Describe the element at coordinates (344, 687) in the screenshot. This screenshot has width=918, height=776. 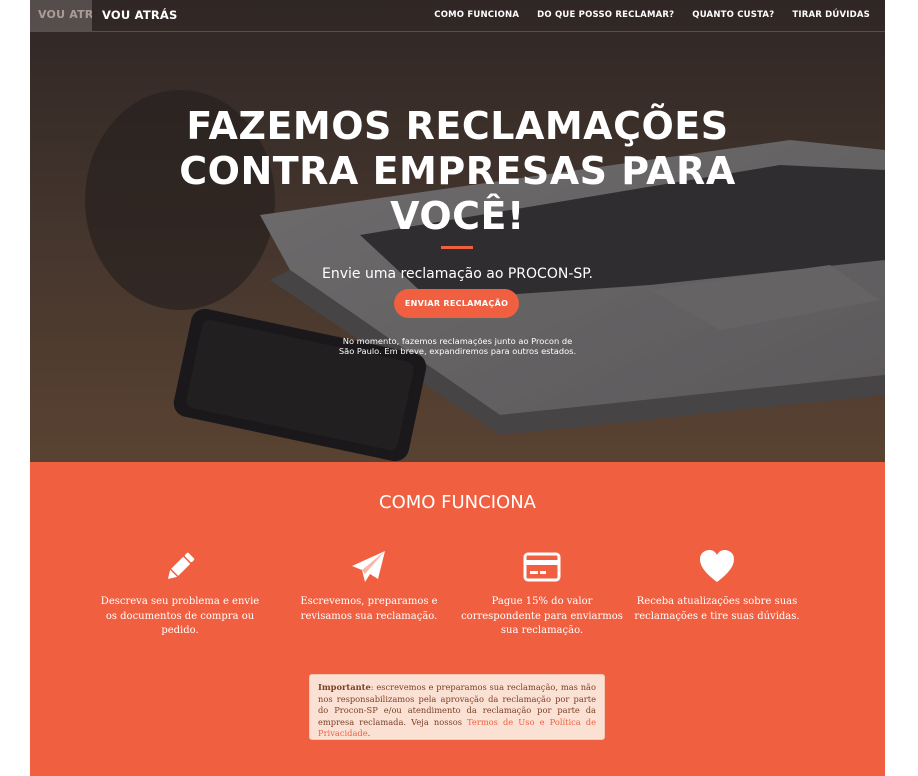
I see `notice-label: Importante` at that location.